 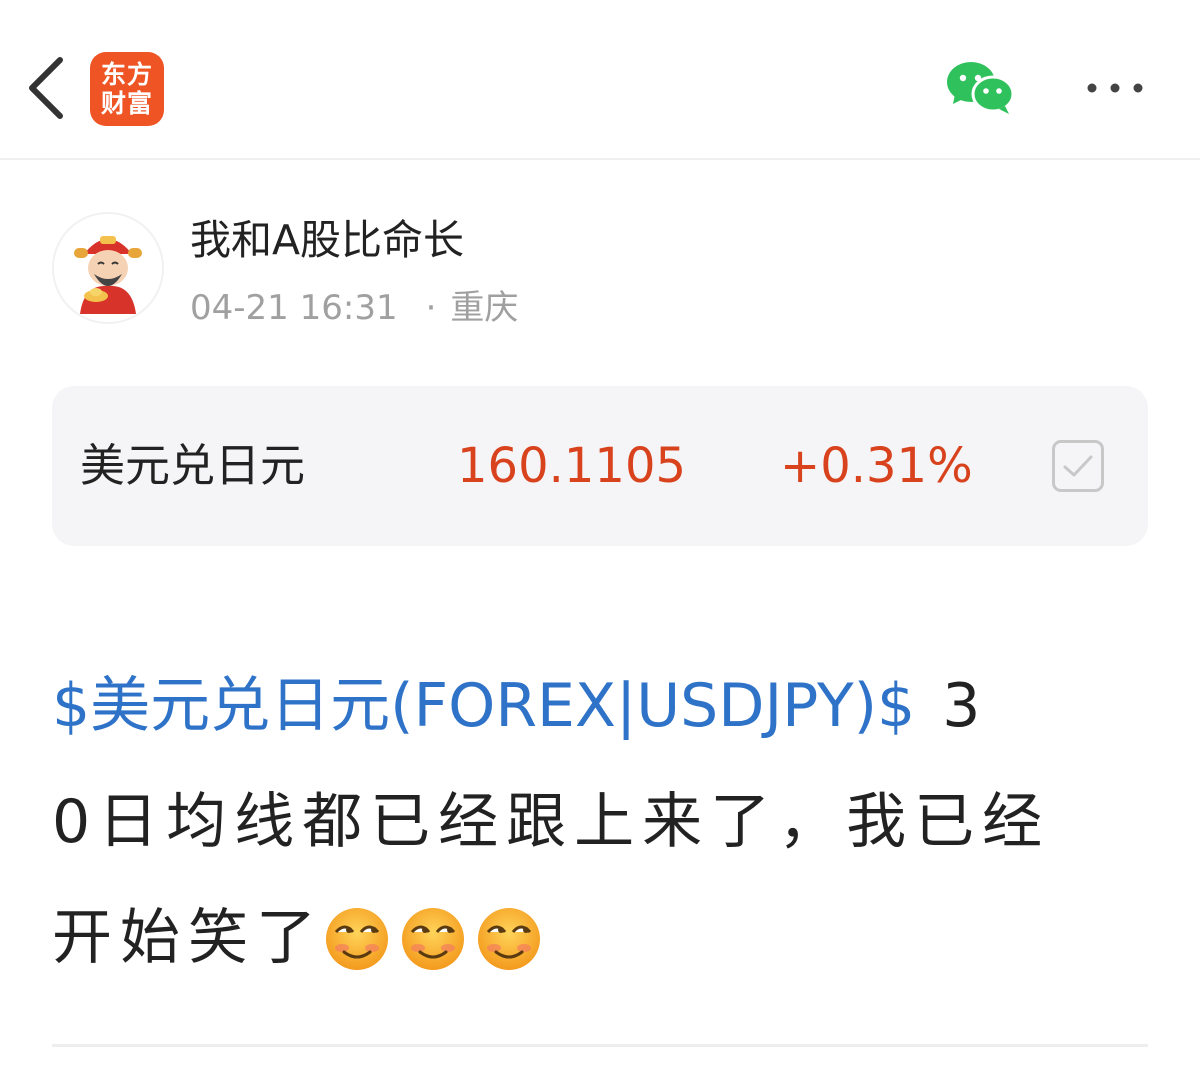 What do you see at coordinates (876, 466) in the screenshot?
I see `quote-change: +0.31%` at bounding box center [876, 466].